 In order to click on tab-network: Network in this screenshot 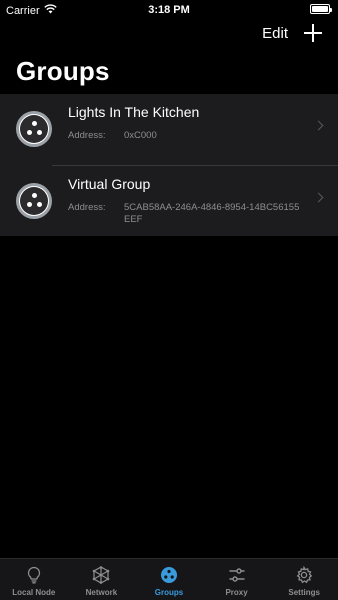, I will do `click(102, 579)`.